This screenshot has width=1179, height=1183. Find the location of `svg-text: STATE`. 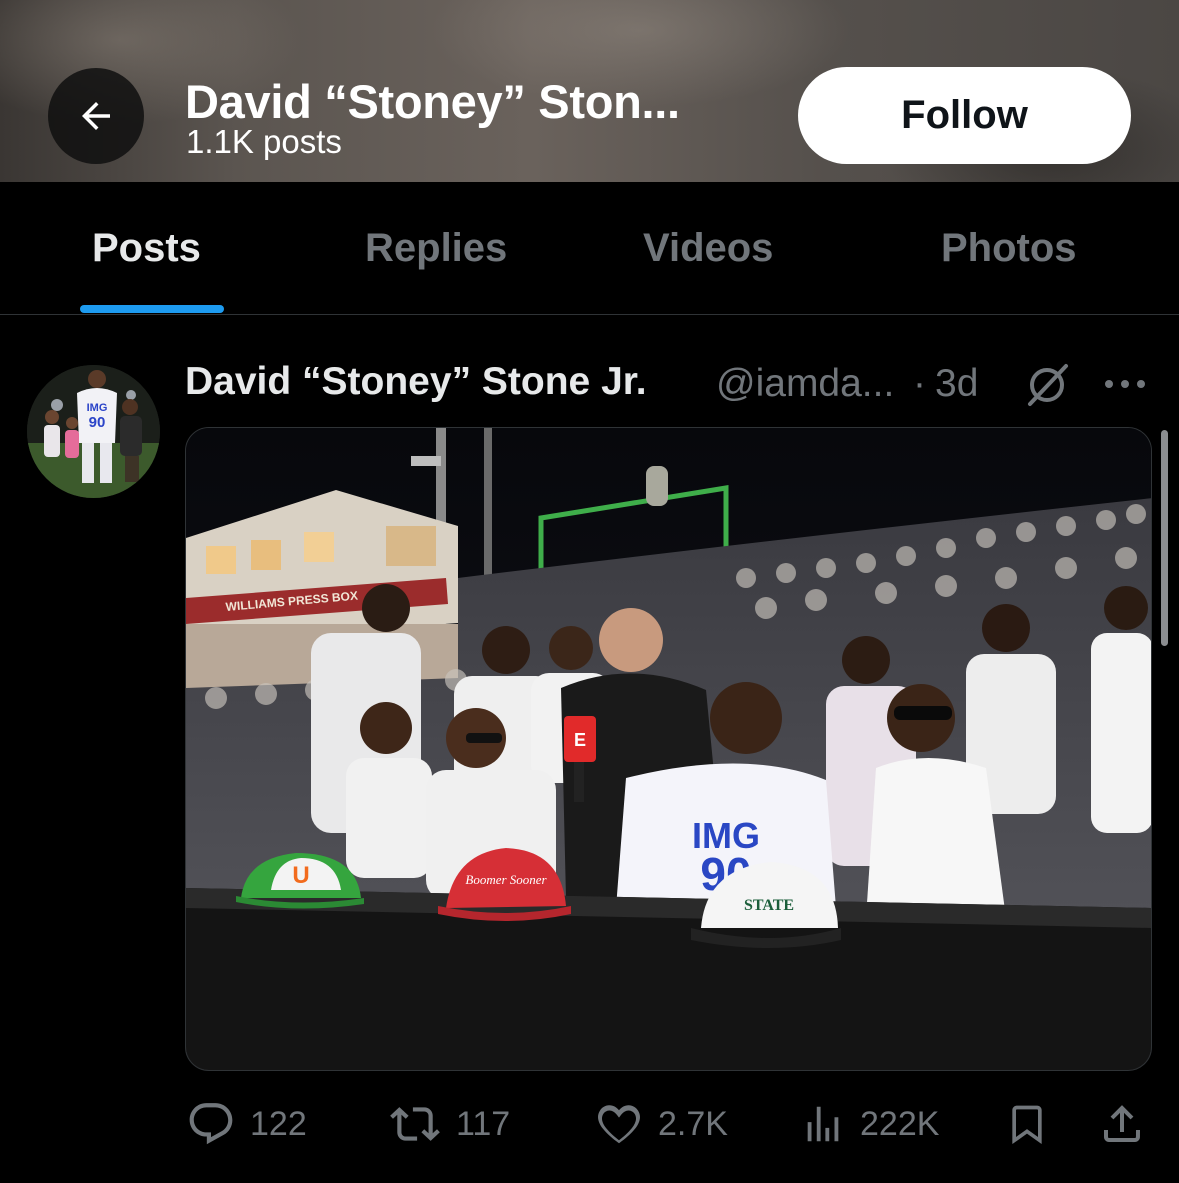

svg-text: STATE is located at coordinates (769, 905).